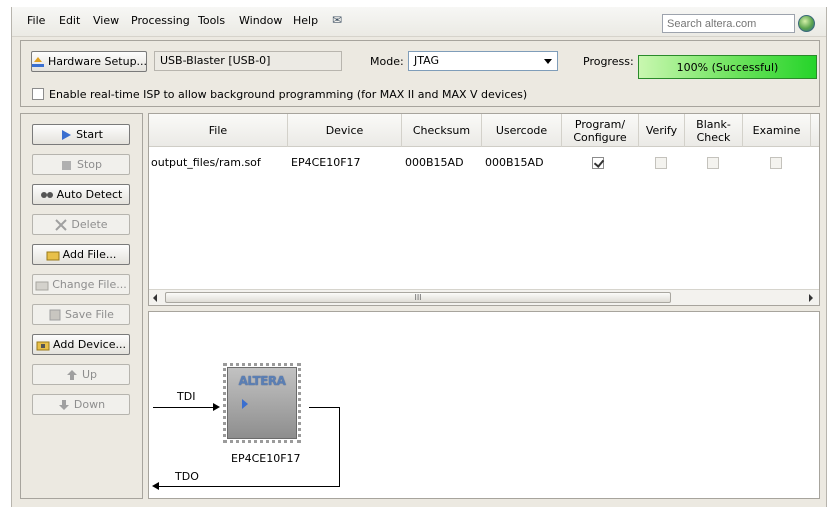 Image resolution: width=837 pixels, height=513 pixels. What do you see at coordinates (38, 94) in the screenshot?
I see `isp-checkbox` at bounding box center [38, 94].